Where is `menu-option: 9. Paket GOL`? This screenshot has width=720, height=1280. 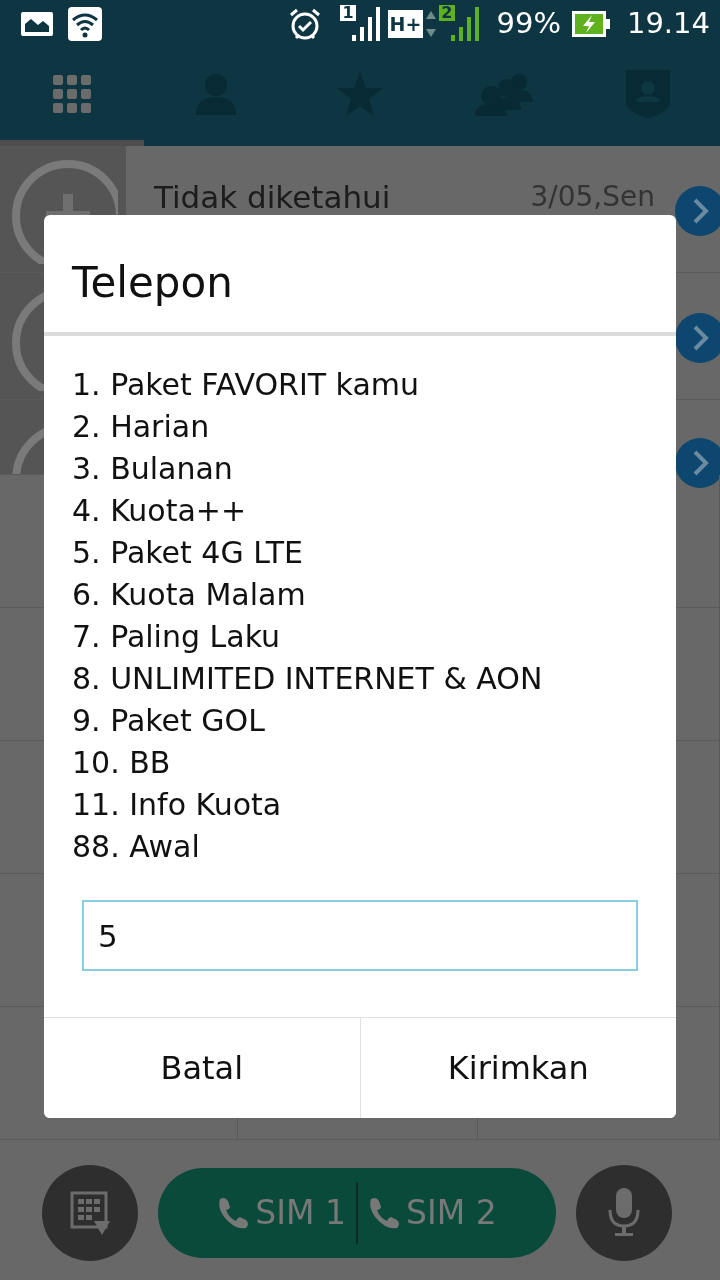 menu-option: 9. Paket GOL is located at coordinates (360, 721).